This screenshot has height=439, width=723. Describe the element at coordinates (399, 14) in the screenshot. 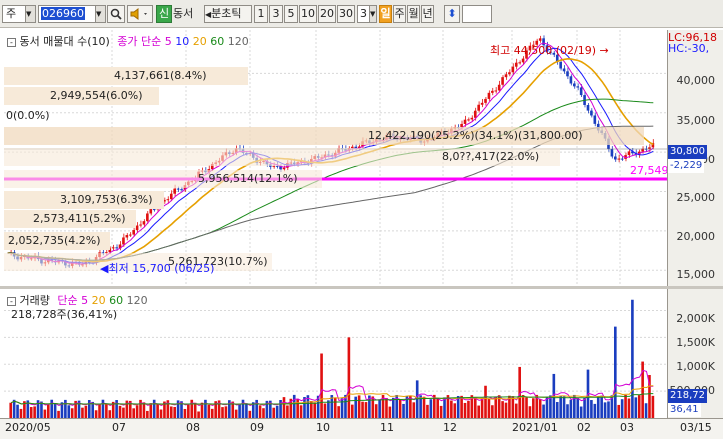

I see `period-week-button: 주` at that location.